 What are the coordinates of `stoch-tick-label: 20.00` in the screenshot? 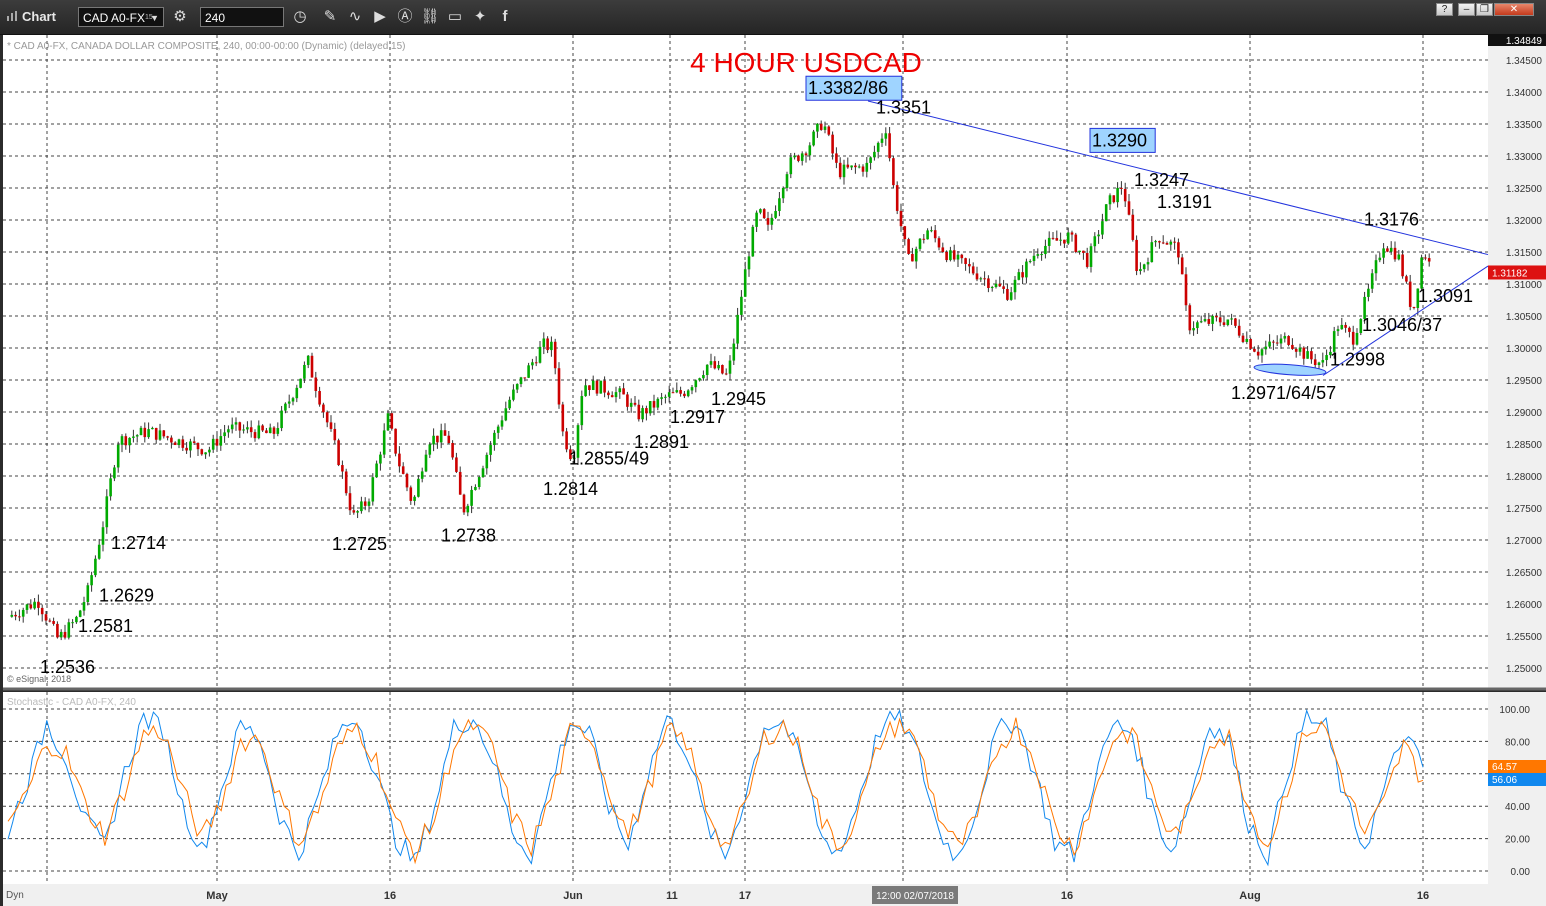 It's located at (1517, 840).